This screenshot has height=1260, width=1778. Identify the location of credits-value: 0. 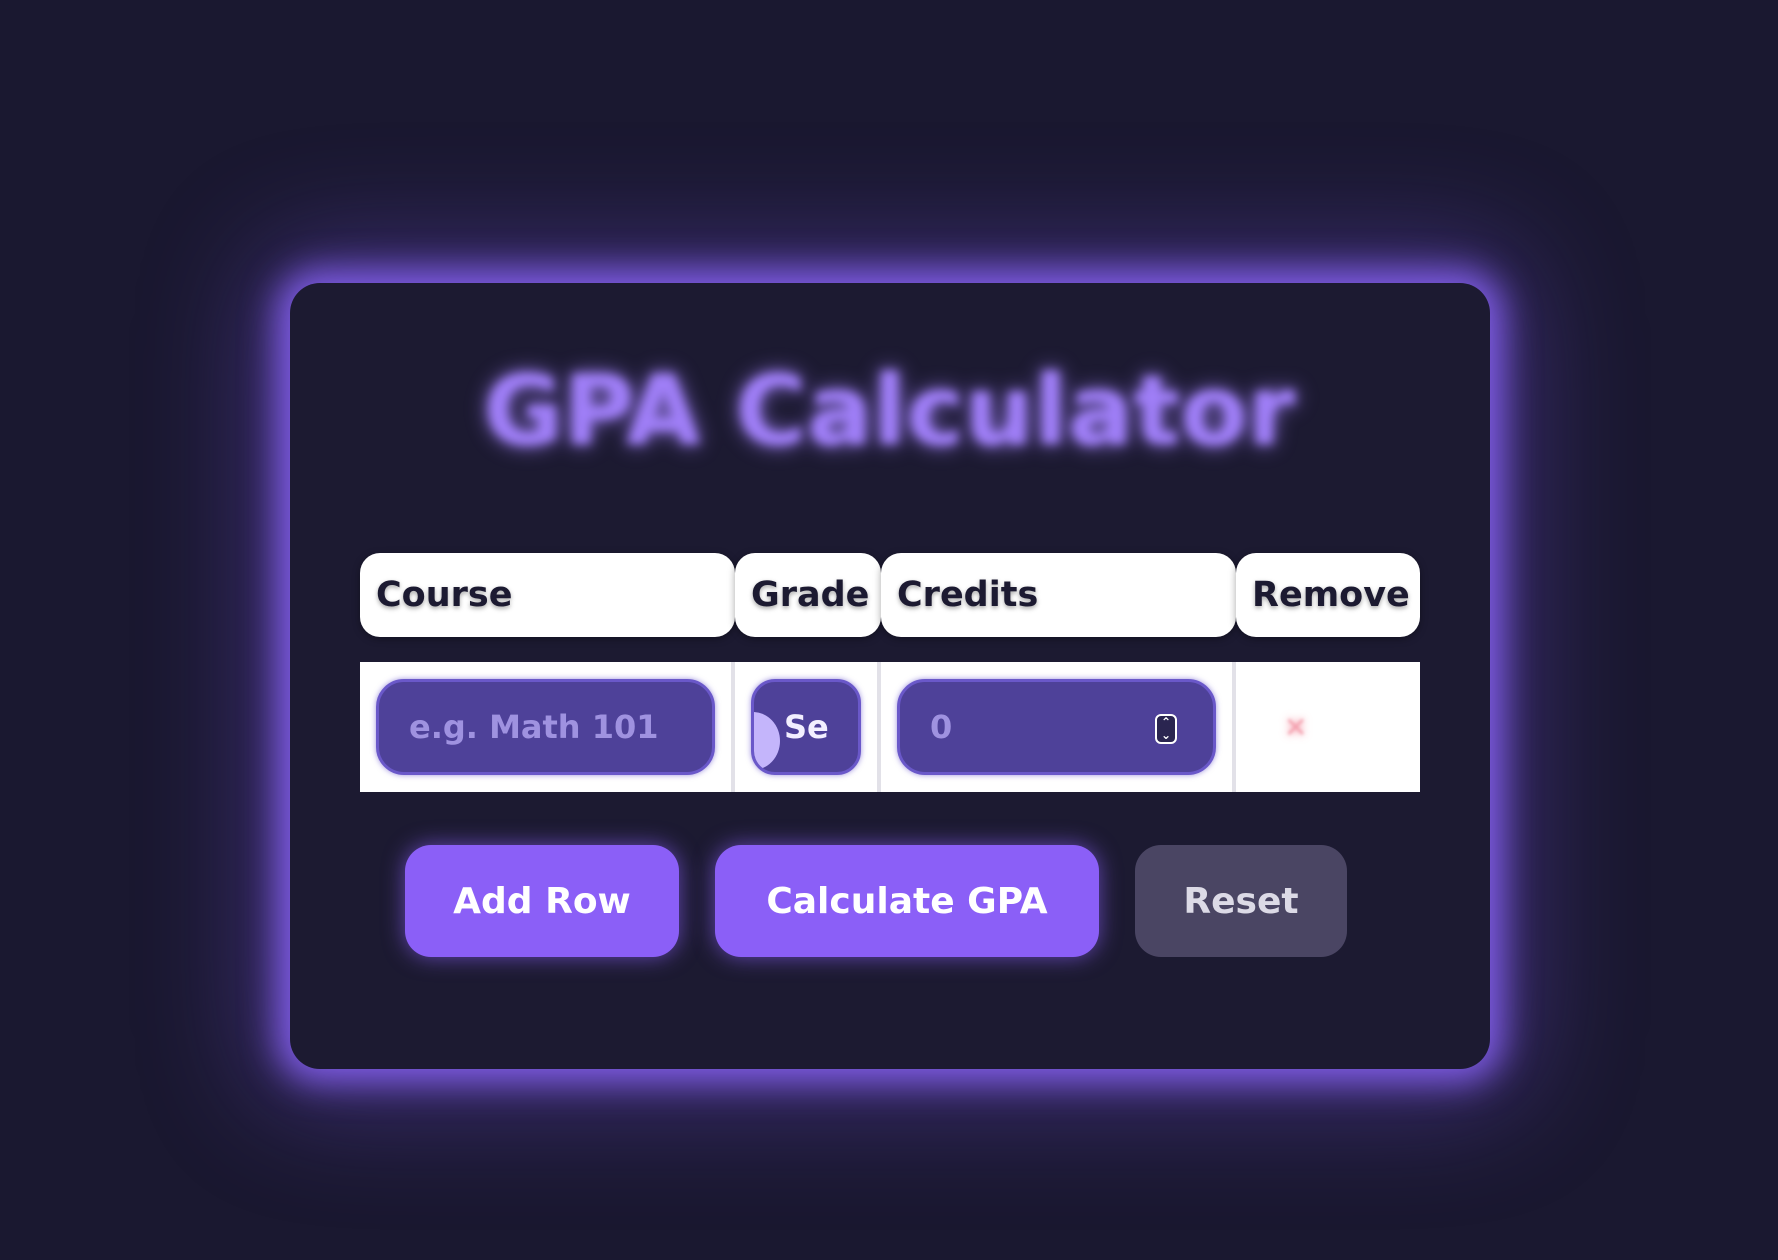
(941, 727).